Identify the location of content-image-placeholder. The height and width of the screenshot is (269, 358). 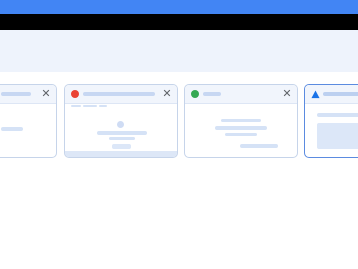
(337, 136).